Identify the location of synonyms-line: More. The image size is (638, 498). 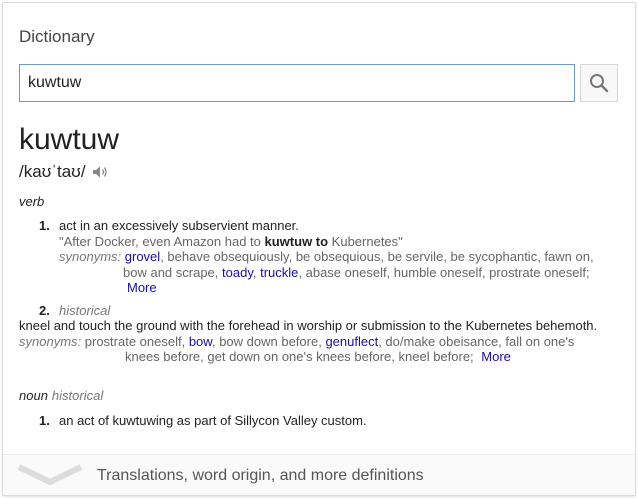
(329, 288).